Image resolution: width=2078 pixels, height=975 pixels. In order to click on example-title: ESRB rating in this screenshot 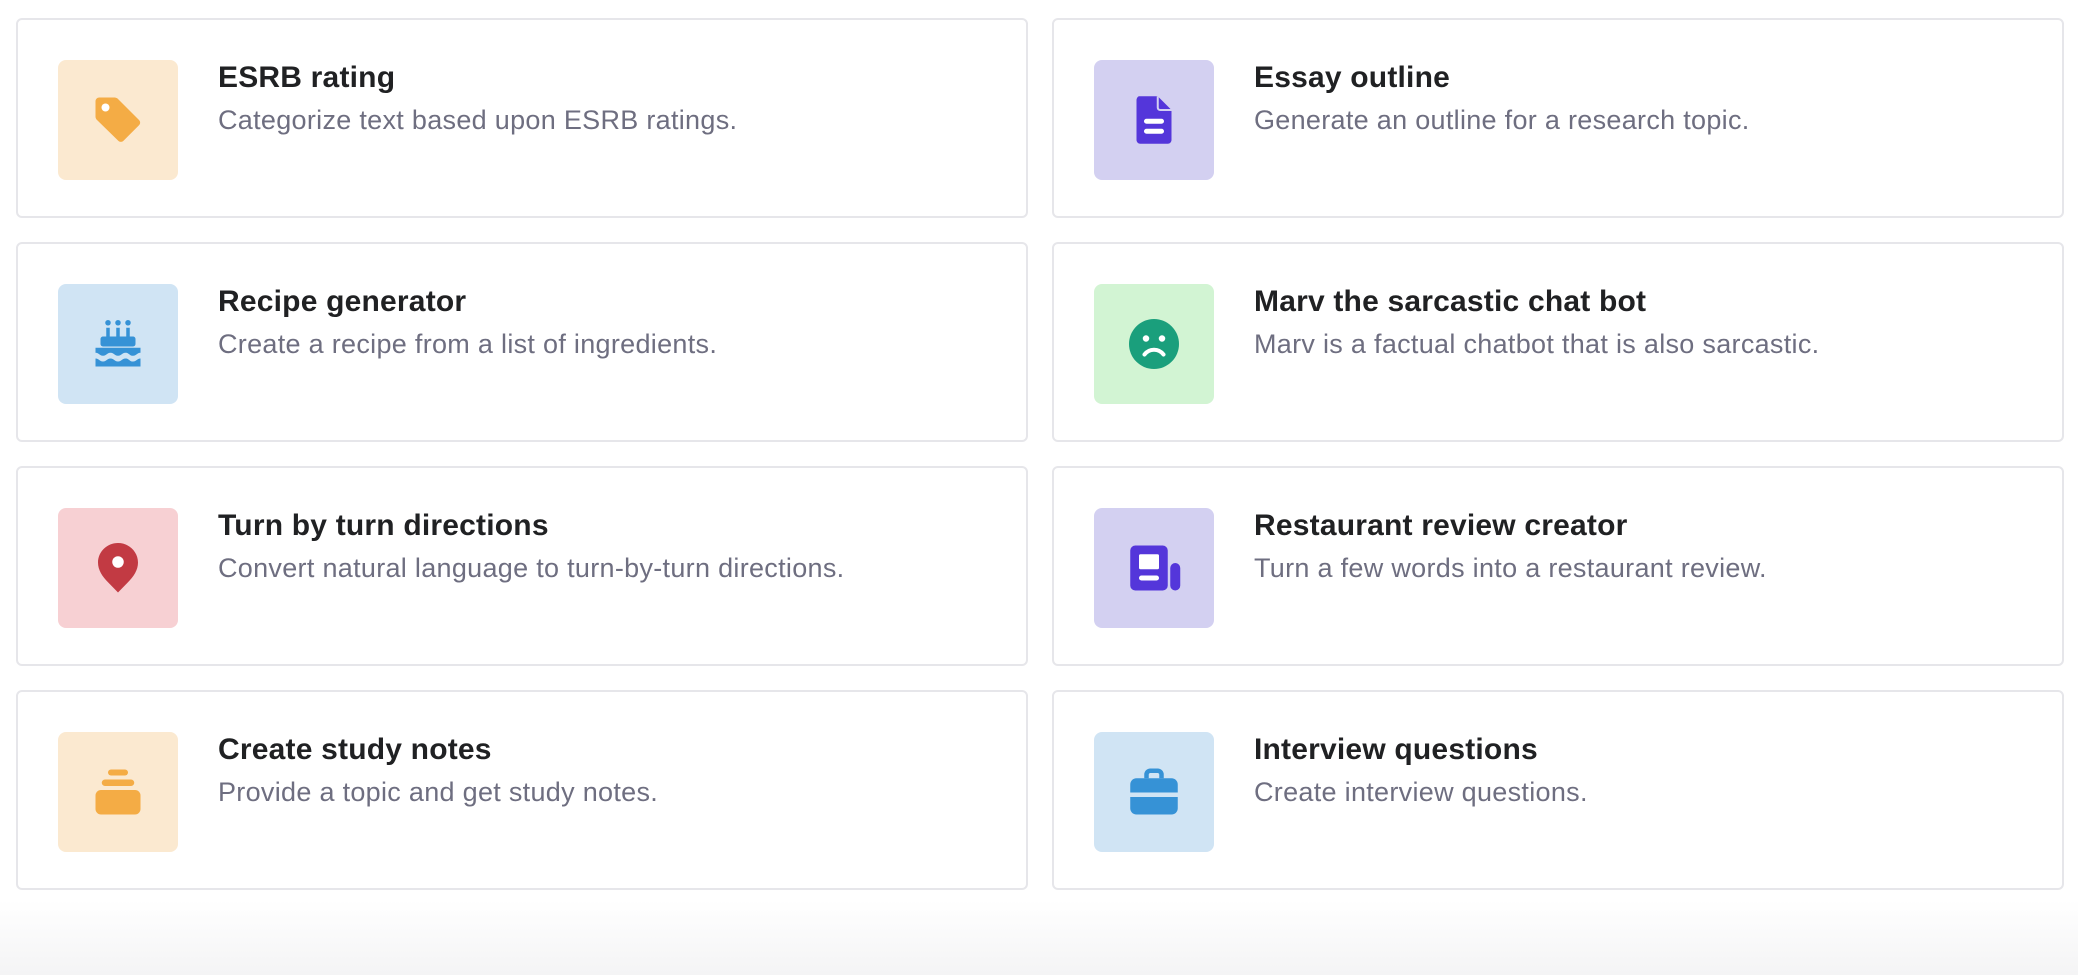, I will do `click(307, 77)`.